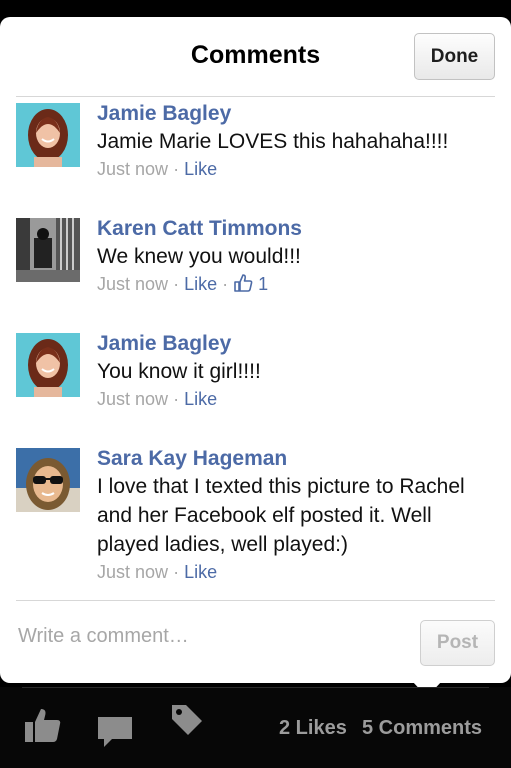  I want to click on comment-text: You know it girl!!!!, so click(179, 371).